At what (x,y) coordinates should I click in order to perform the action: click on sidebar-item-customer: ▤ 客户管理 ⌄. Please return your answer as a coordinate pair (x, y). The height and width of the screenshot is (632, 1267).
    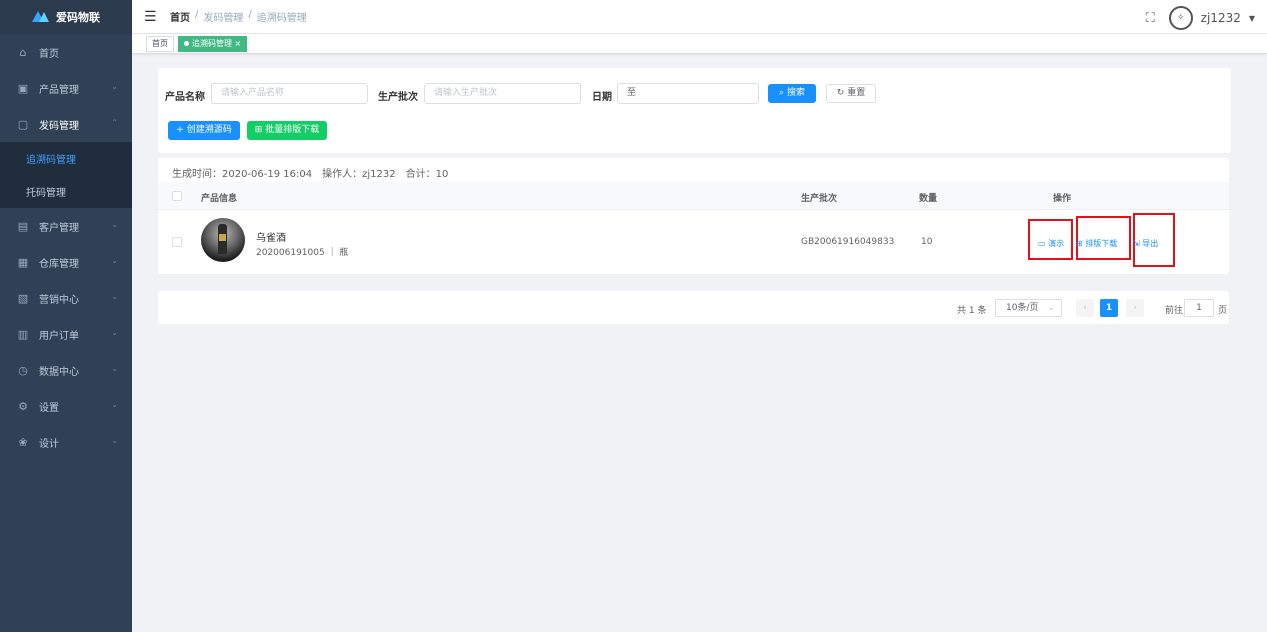
    Looking at the image, I should click on (66, 226).